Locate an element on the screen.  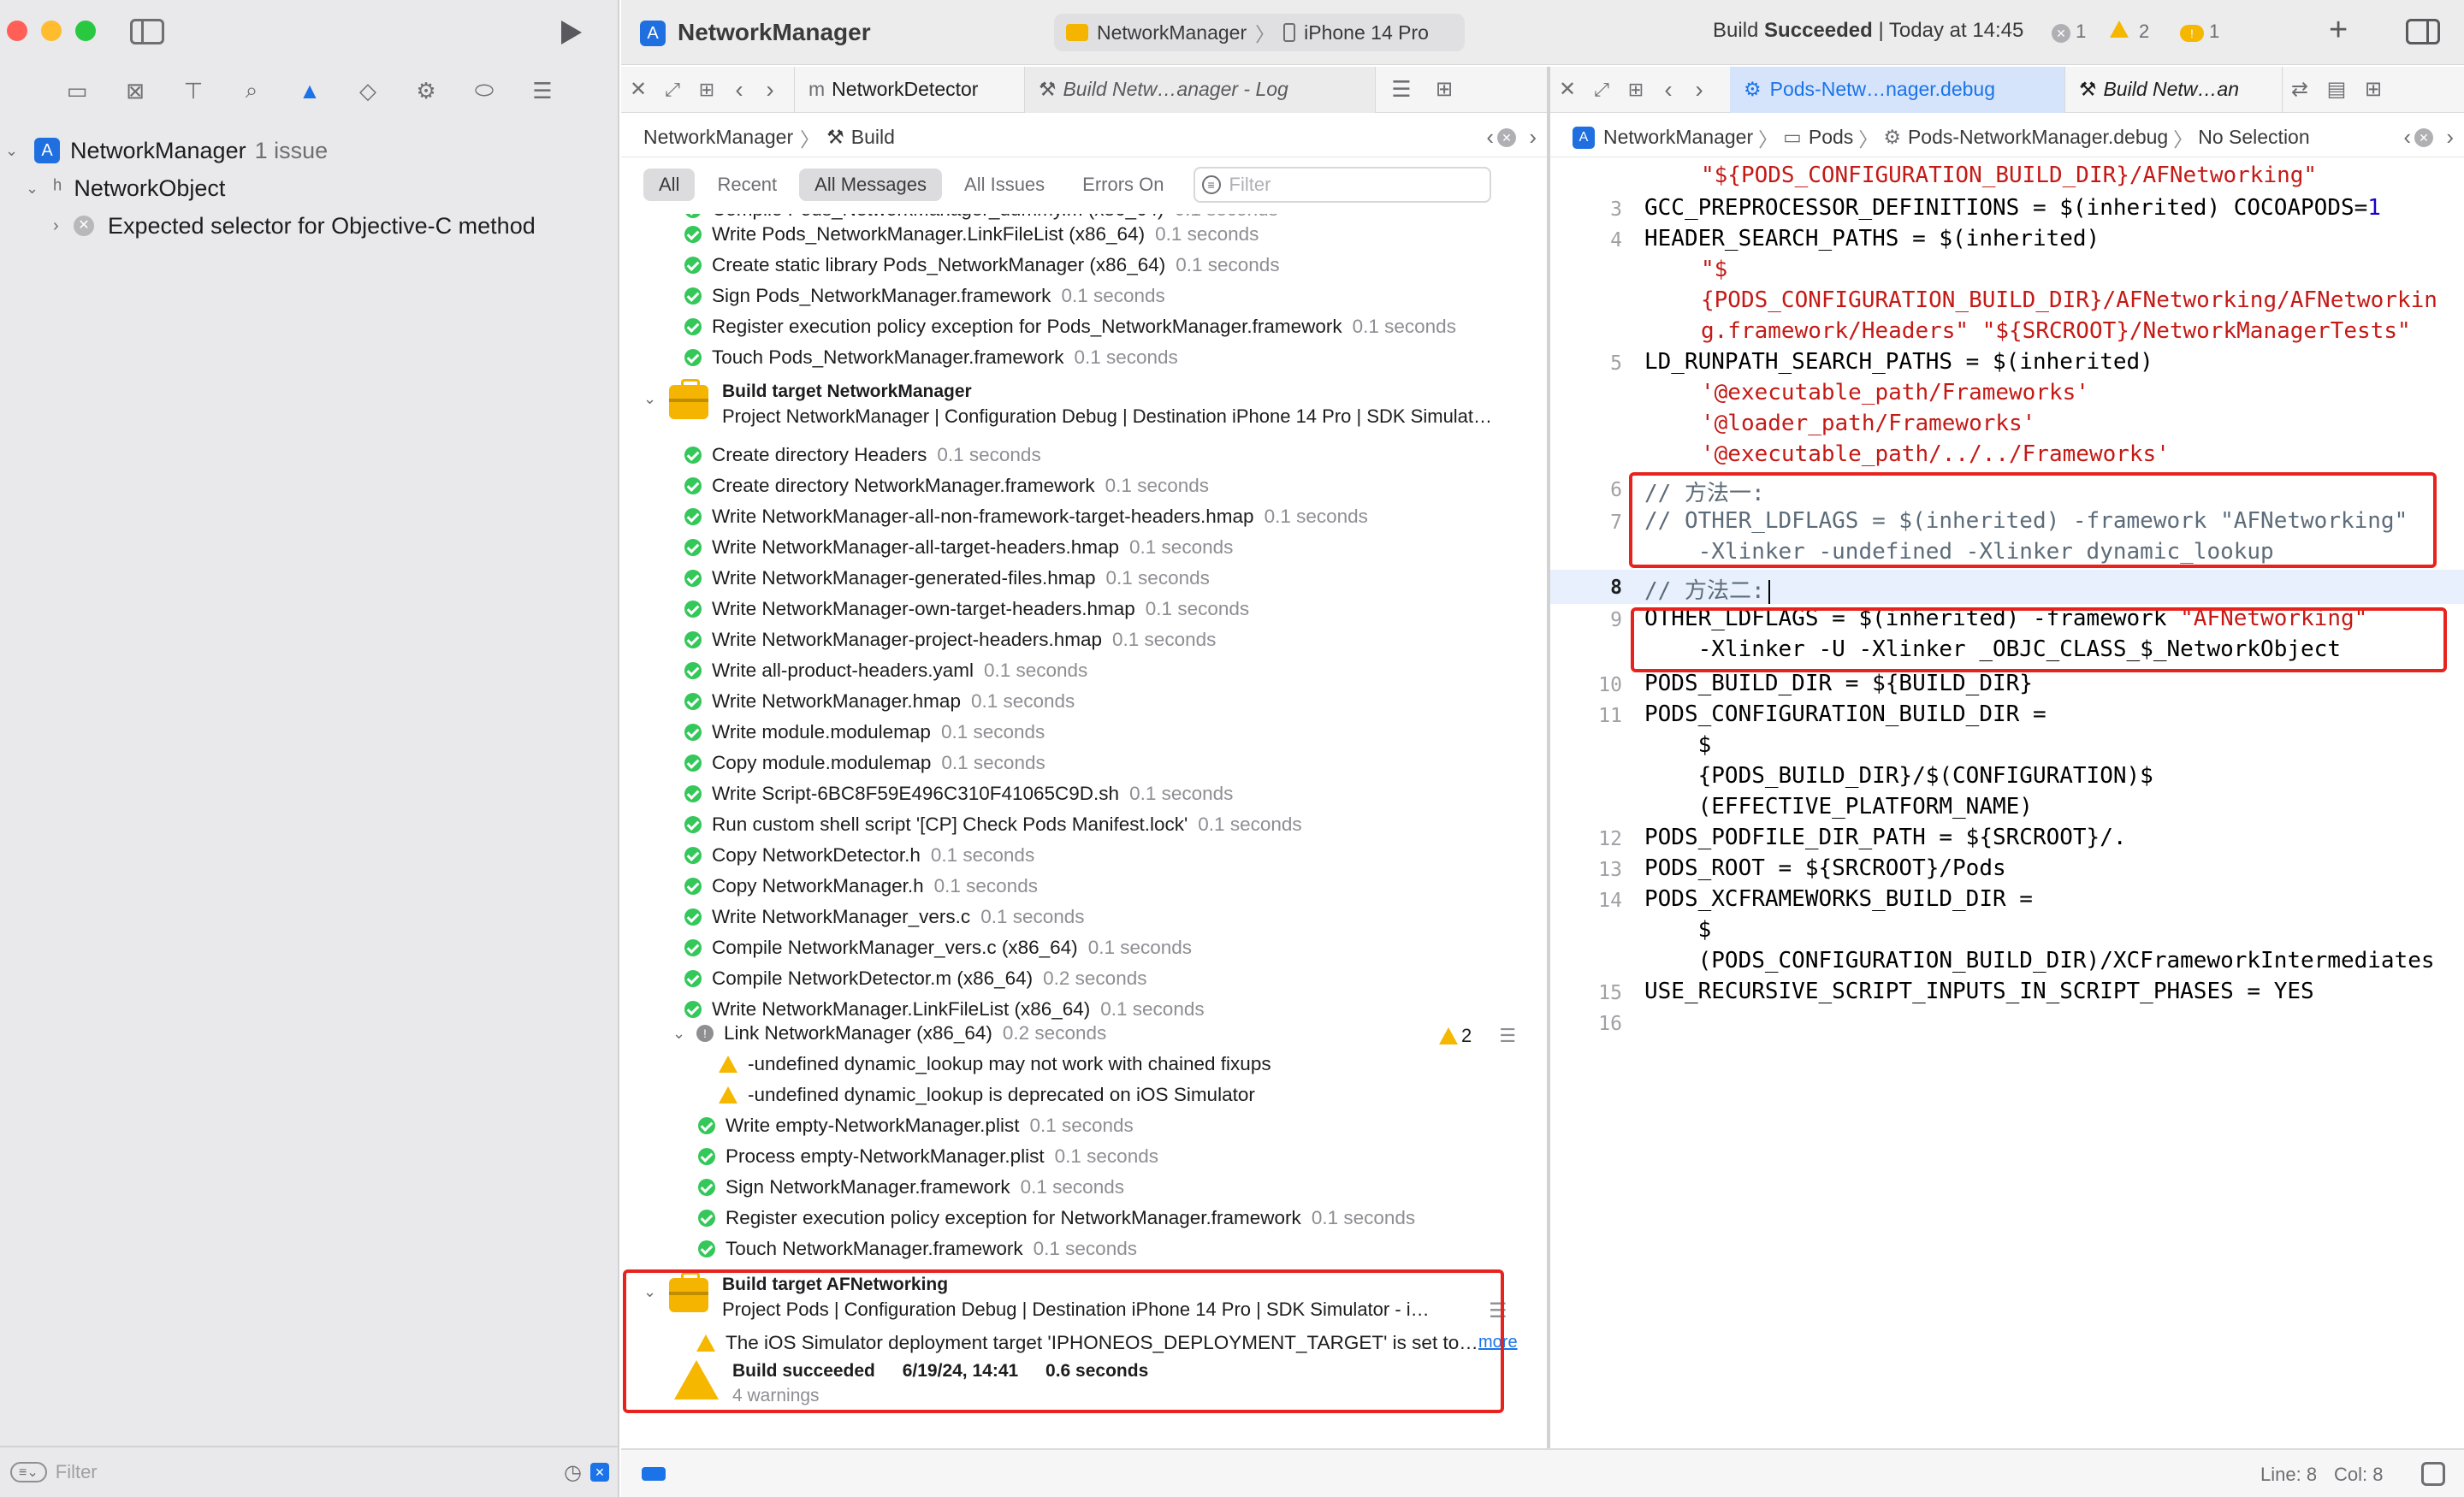
log-row: Sign NetworkManager.framework 0.1 seconds is located at coordinates (911, 1187).